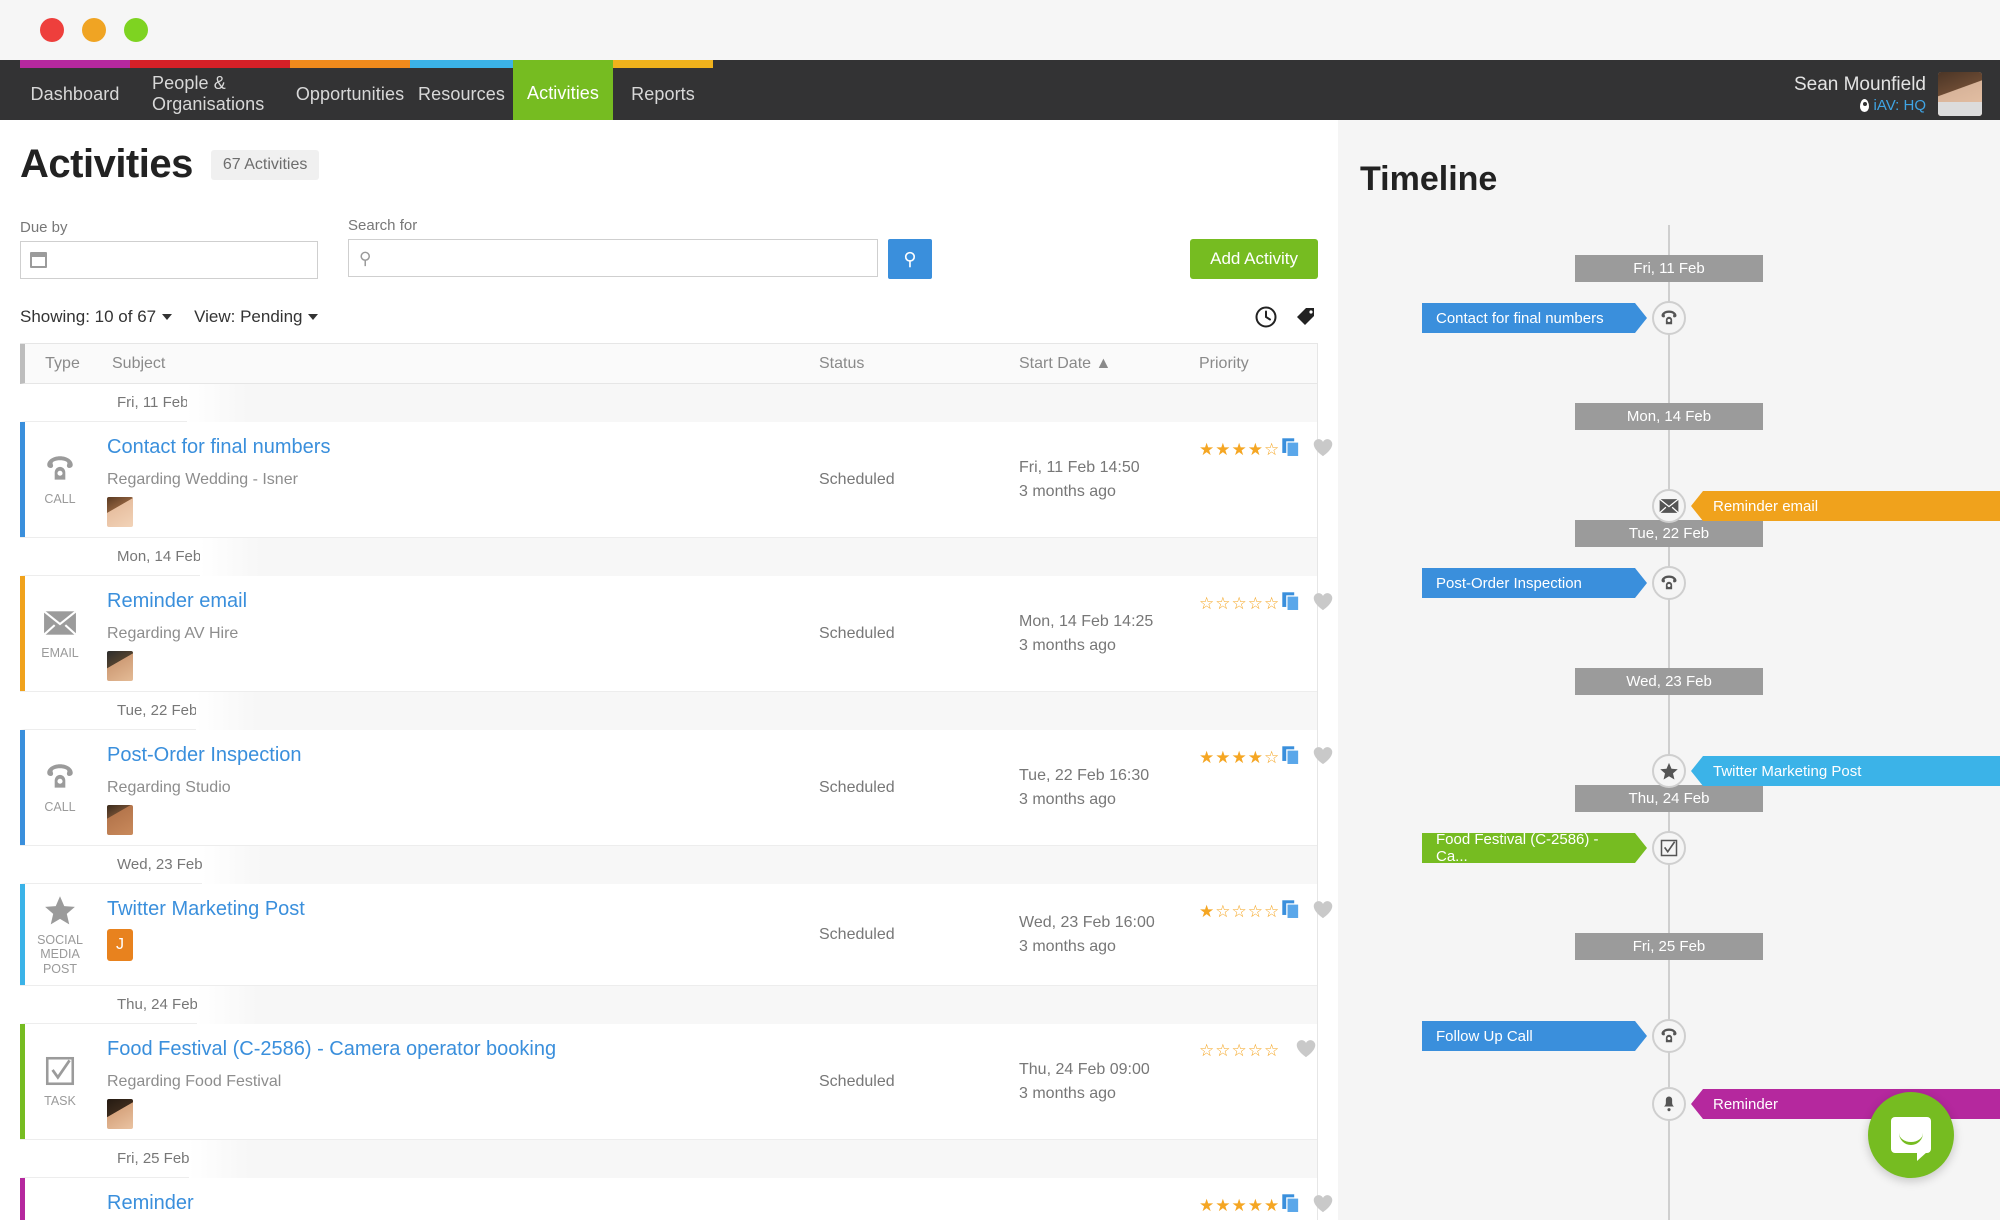 This screenshot has width=2000, height=1220. What do you see at coordinates (1669, 1104) in the screenshot?
I see `timeline-node-bell-icon` at bounding box center [1669, 1104].